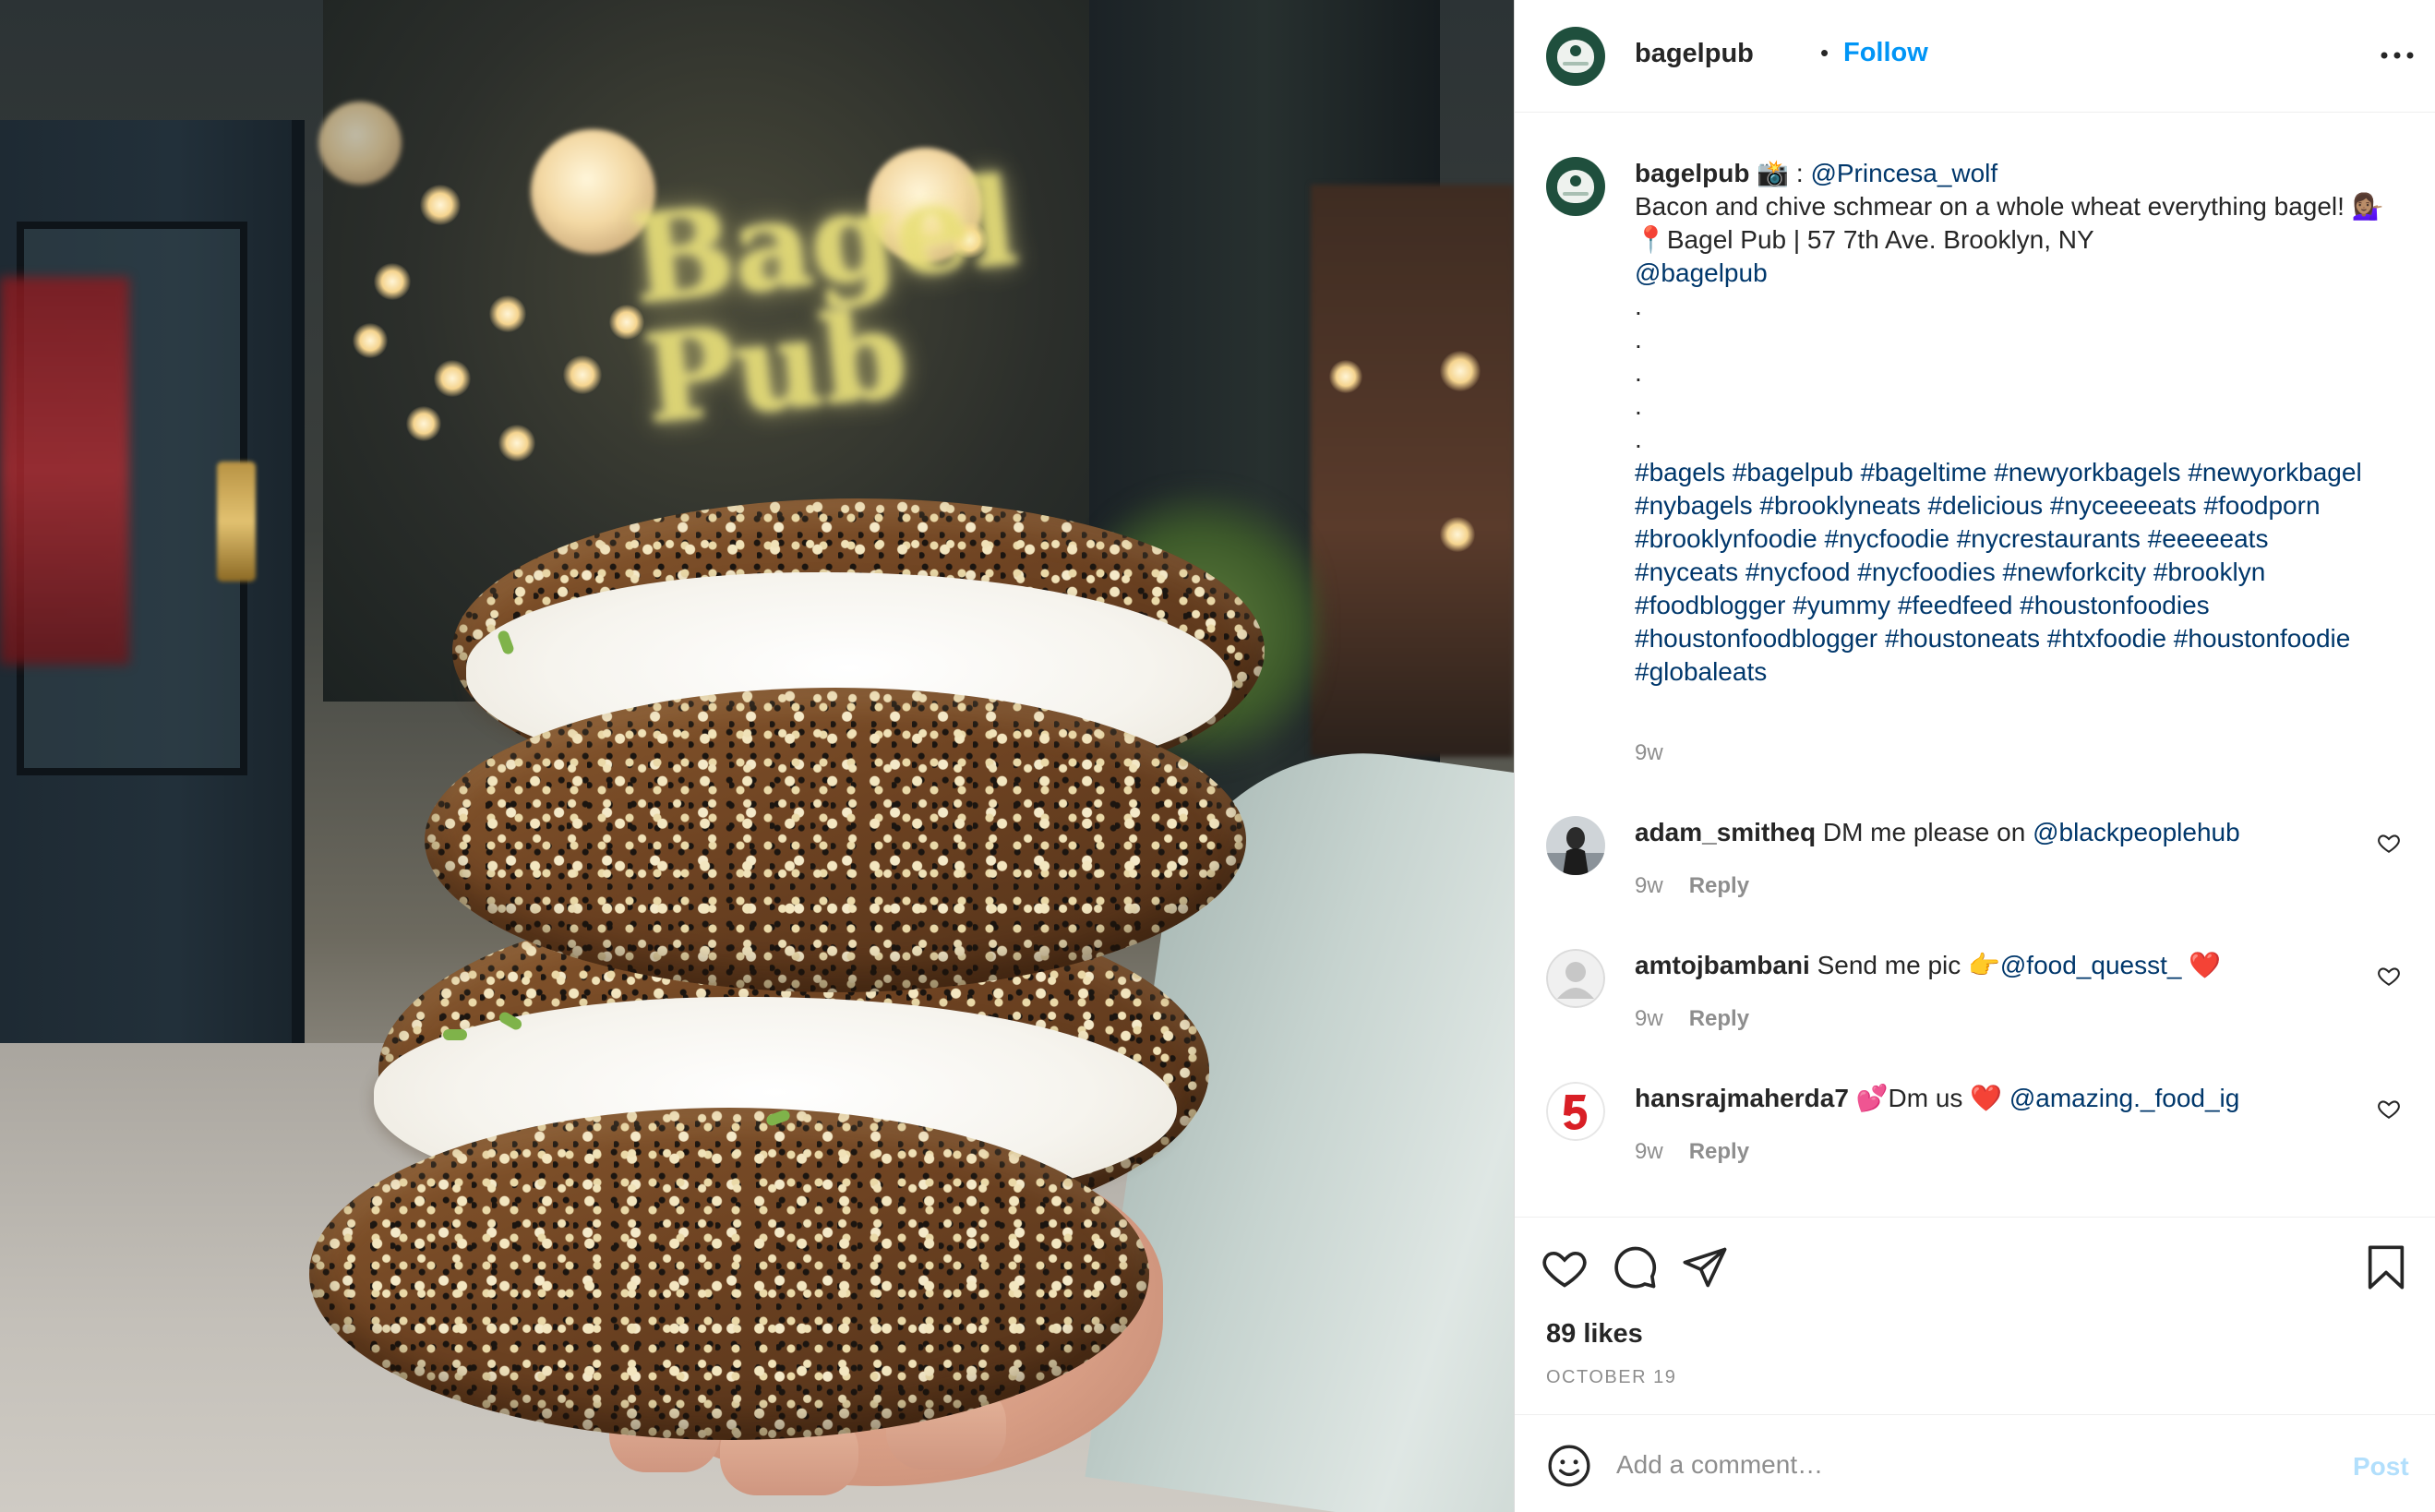 This screenshot has width=2435, height=1512. Describe the element at coordinates (1705, 1267) in the screenshot. I see `paper-plane-icon` at that location.